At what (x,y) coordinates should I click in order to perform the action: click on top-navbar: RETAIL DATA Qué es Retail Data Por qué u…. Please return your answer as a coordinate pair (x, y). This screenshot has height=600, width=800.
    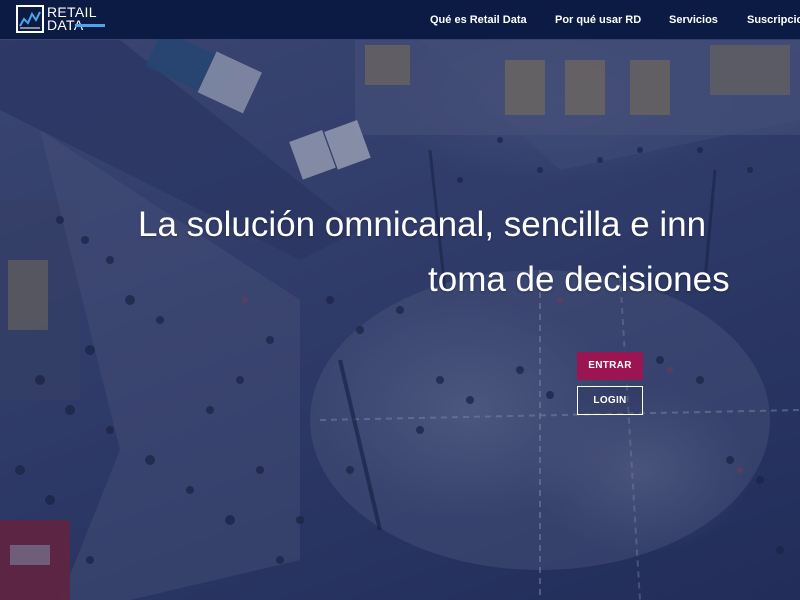
    Looking at the image, I should click on (400, 19).